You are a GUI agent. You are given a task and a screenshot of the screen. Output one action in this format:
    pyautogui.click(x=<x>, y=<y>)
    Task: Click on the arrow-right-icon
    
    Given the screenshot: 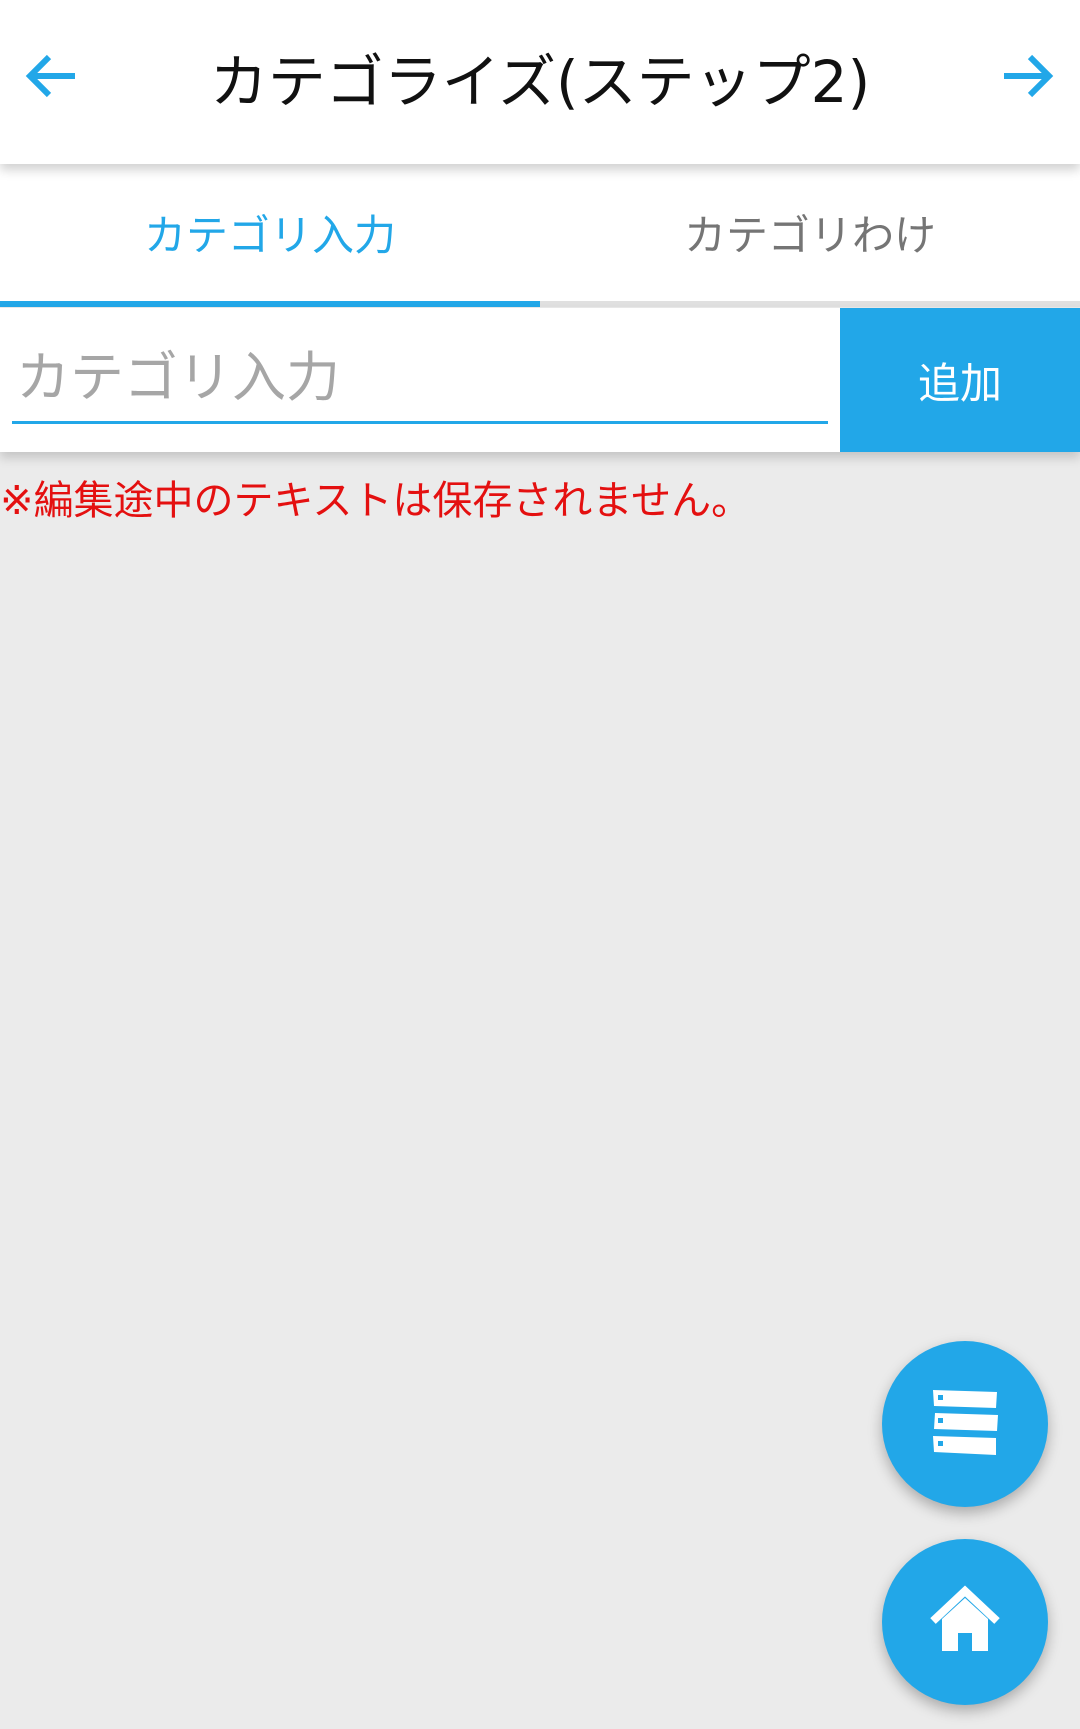 What is the action you would take?
    pyautogui.click(x=1027, y=78)
    